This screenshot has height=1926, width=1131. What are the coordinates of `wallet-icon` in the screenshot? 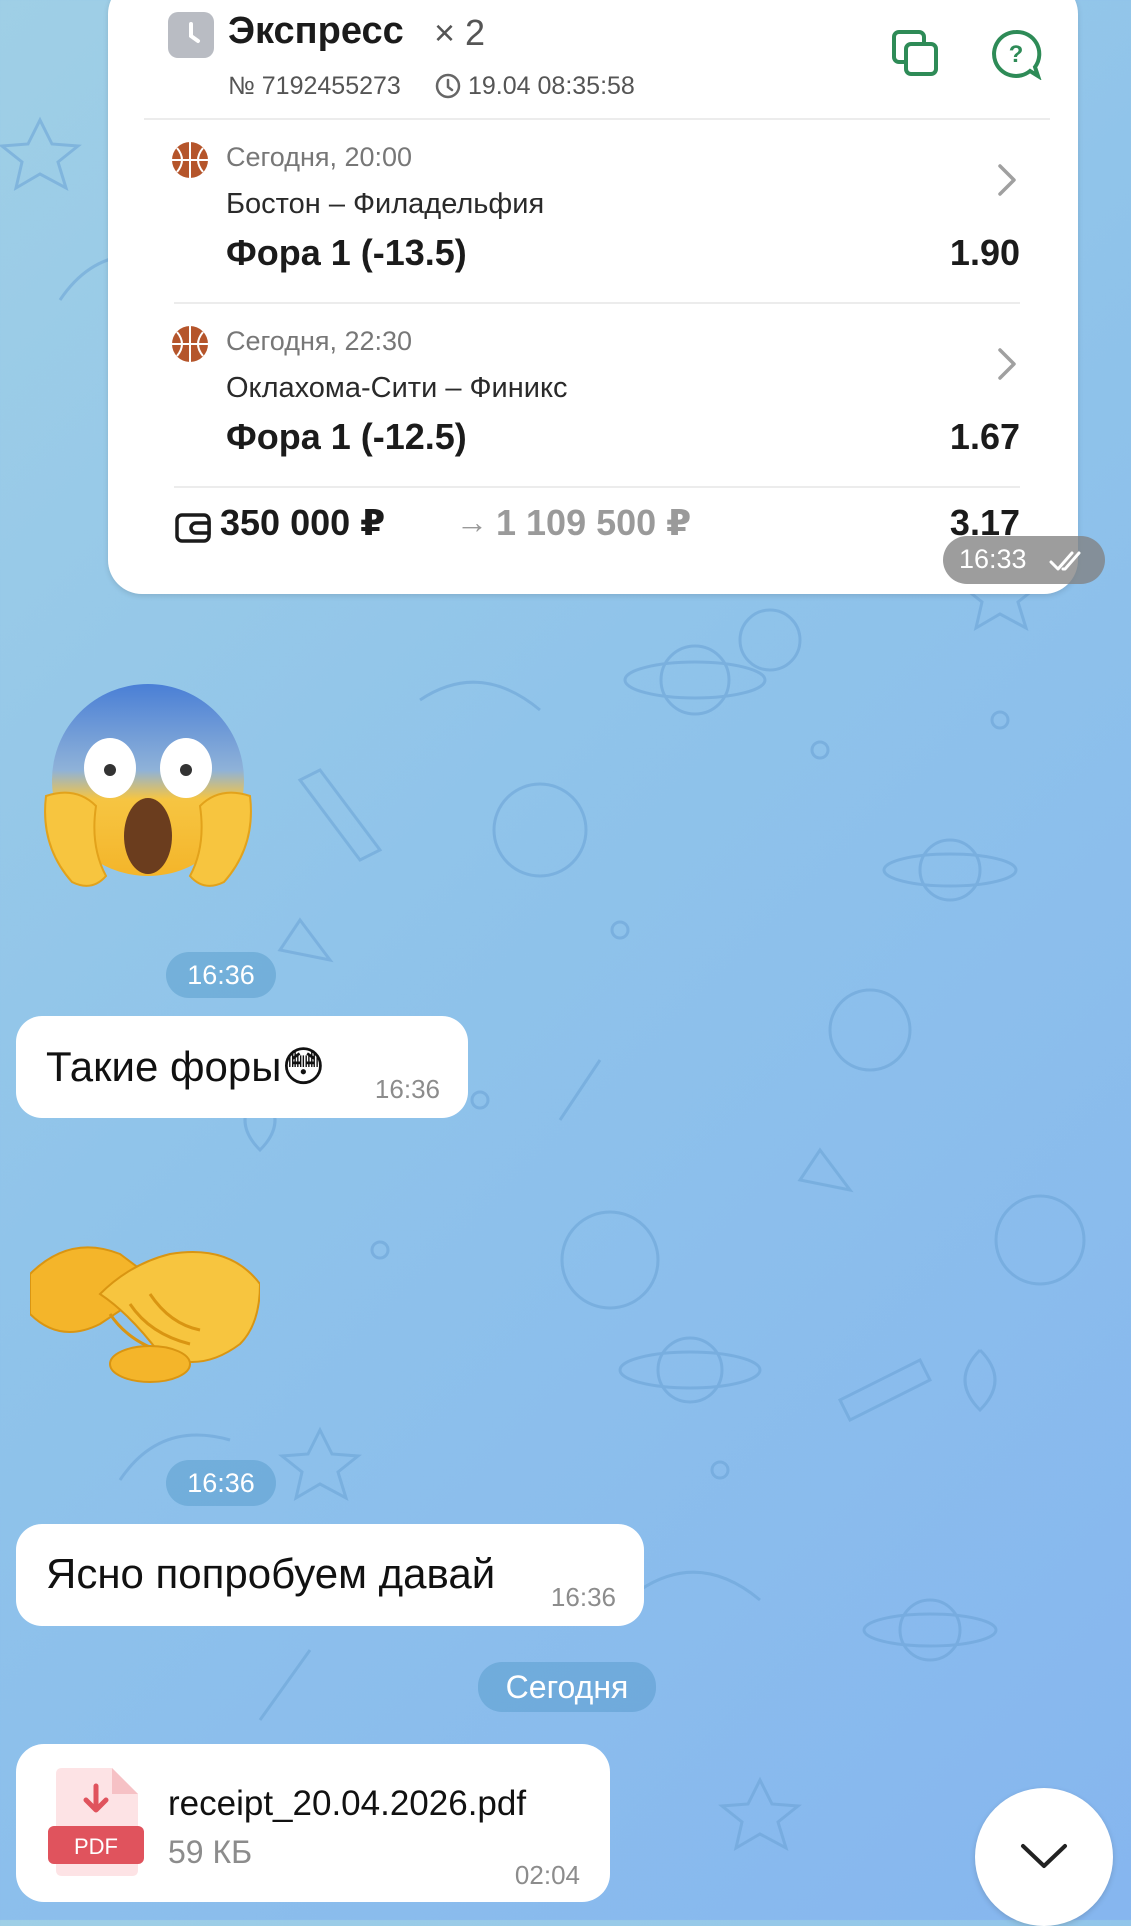 It's located at (193, 528).